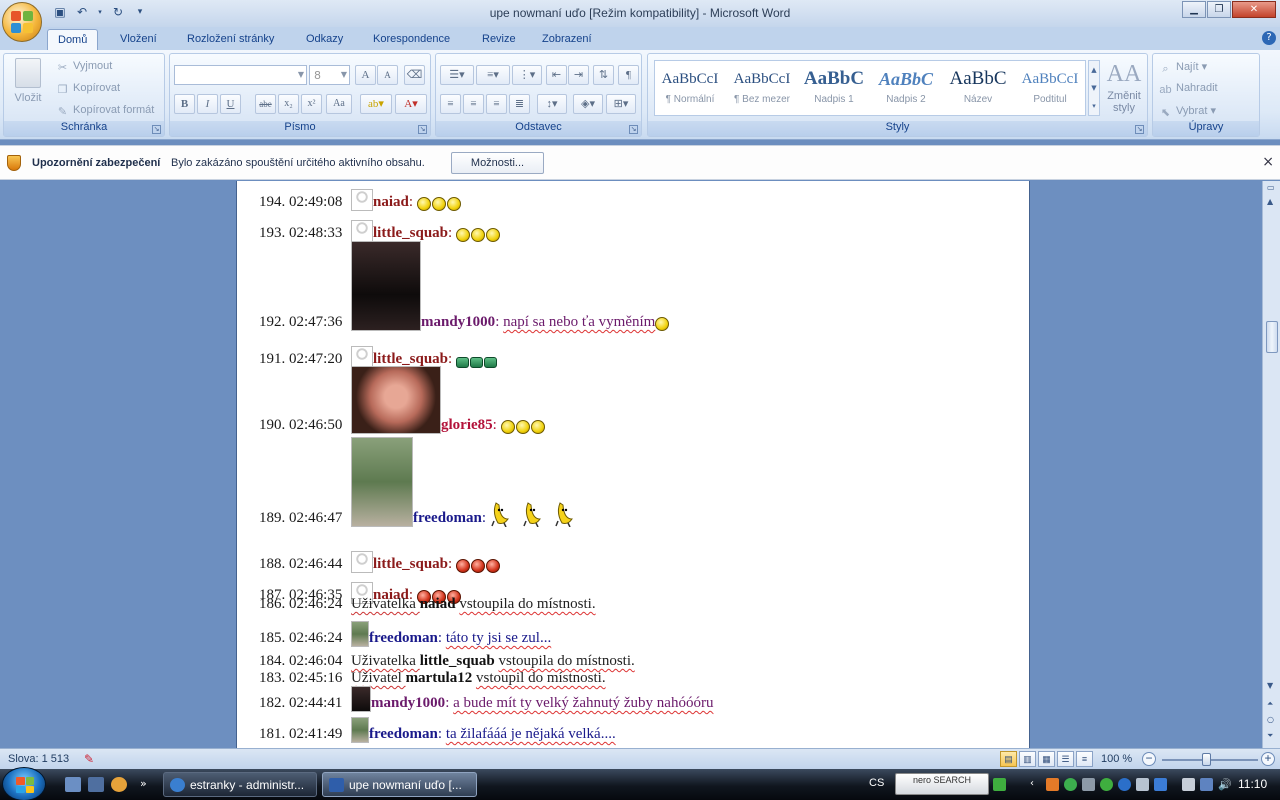 The width and height of the screenshot is (1280, 800). What do you see at coordinates (376, 104) in the screenshot?
I see `highlight-icon: ab▾` at bounding box center [376, 104].